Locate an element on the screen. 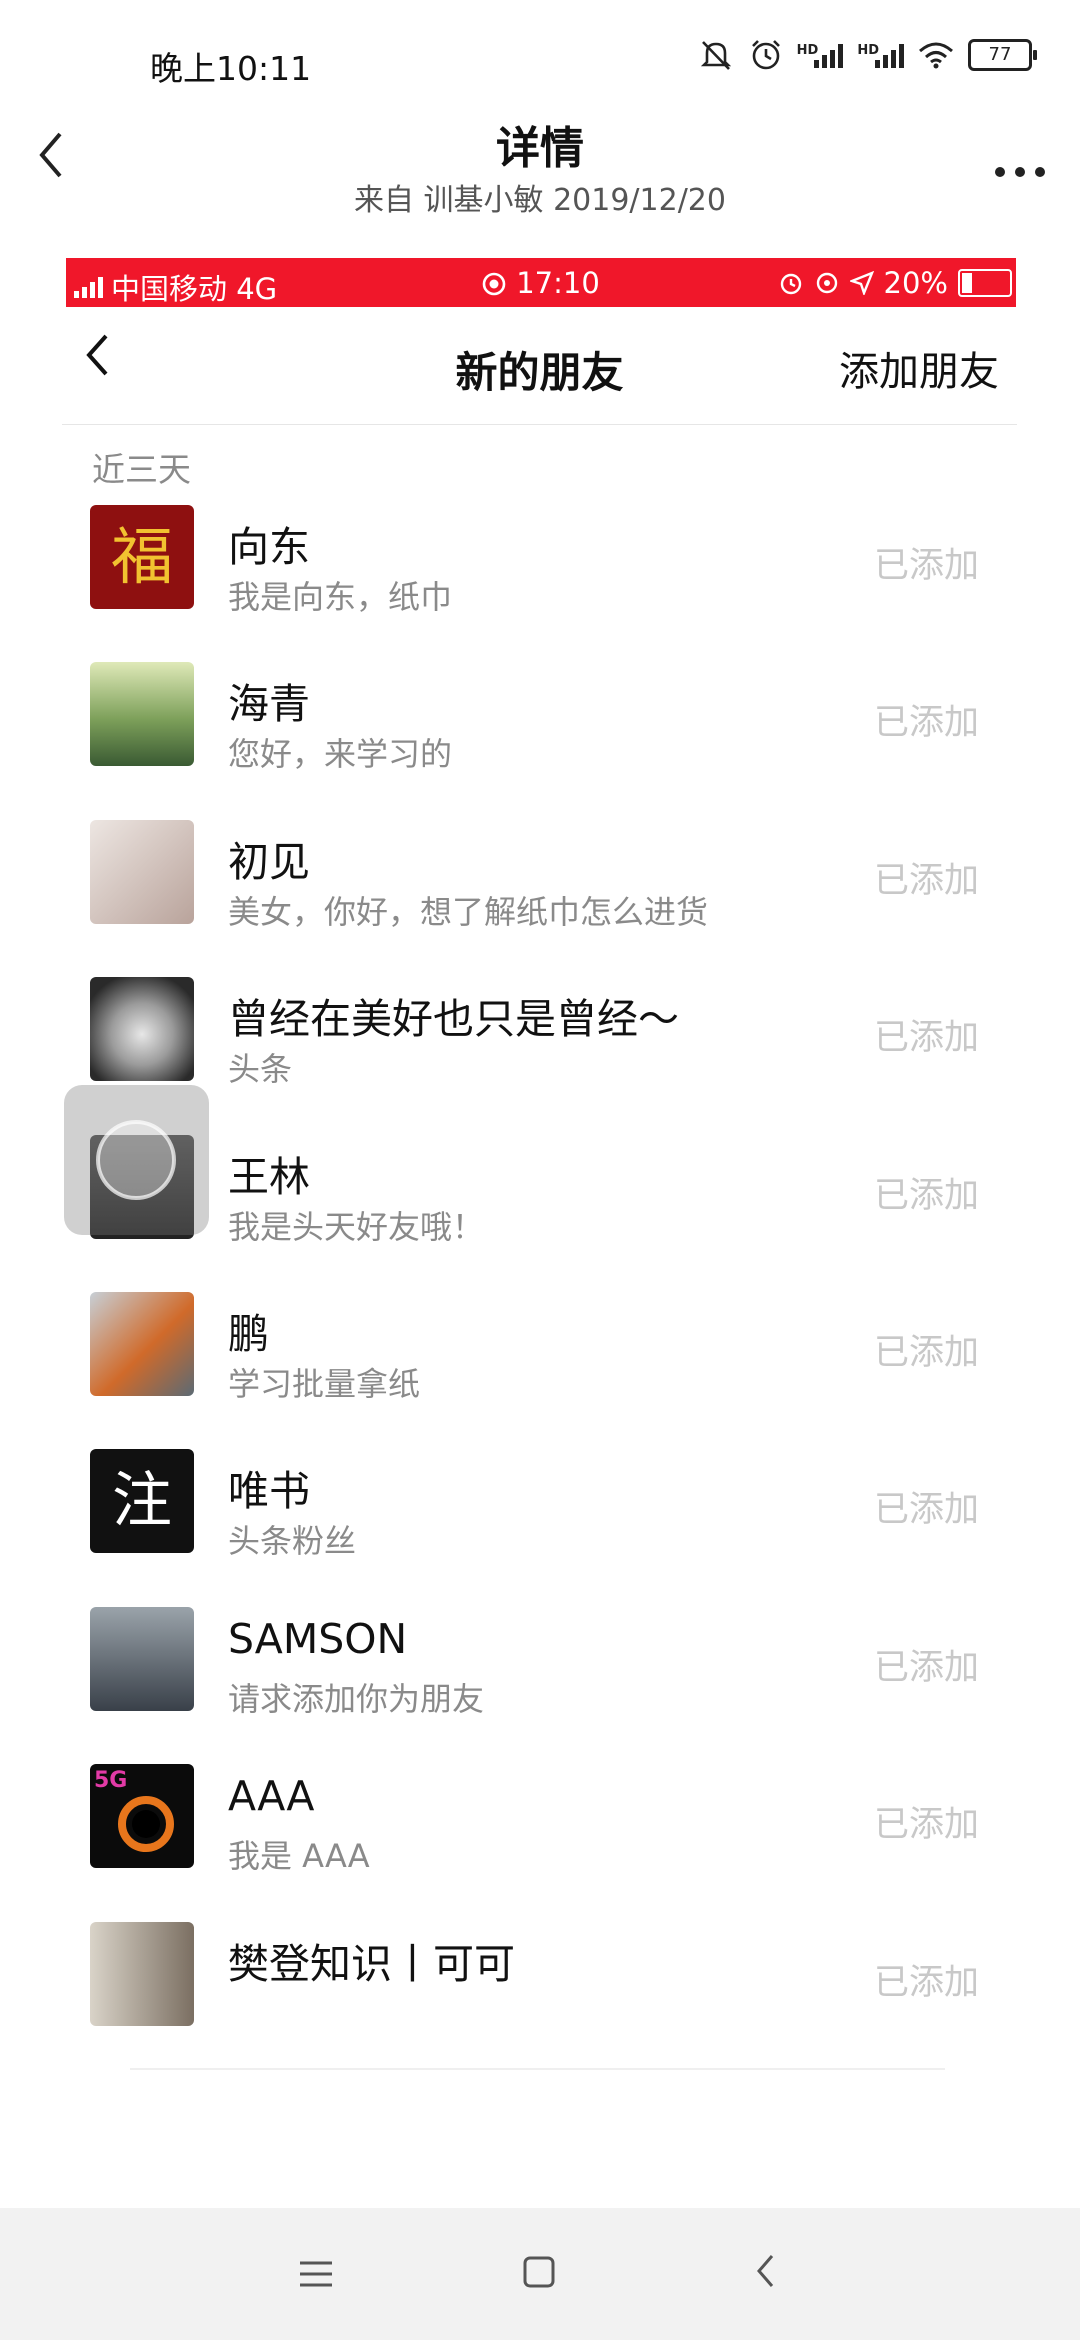 The width and height of the screenshot is (1080, 2340). friend-message: 学习批量拿纸 is located at coordinates (324, 1383).